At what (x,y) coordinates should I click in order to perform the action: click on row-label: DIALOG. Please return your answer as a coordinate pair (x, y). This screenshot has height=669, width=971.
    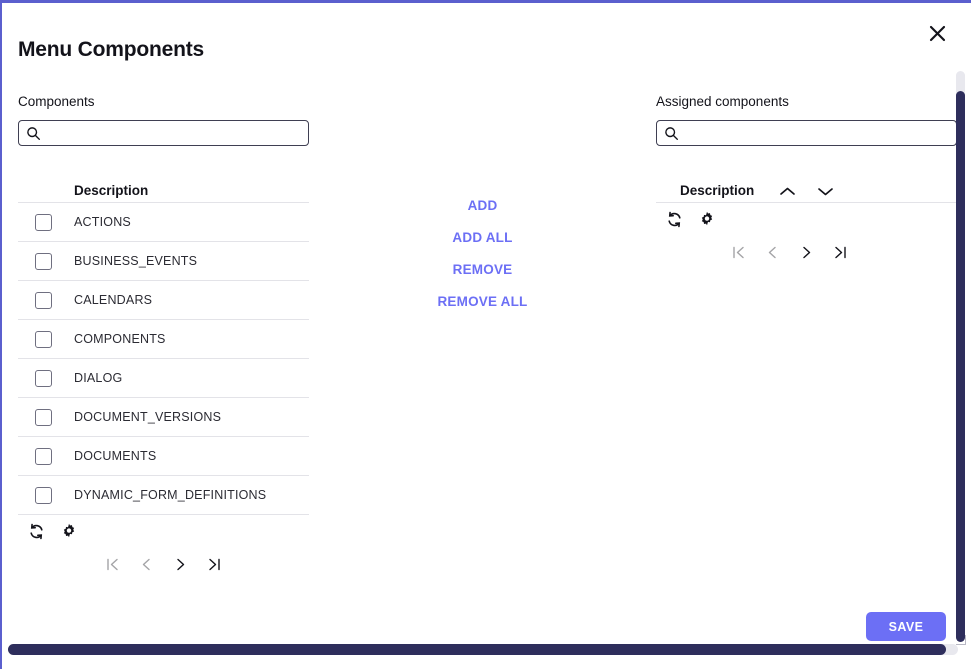
    Looking at the image, I should click on (98, 378).